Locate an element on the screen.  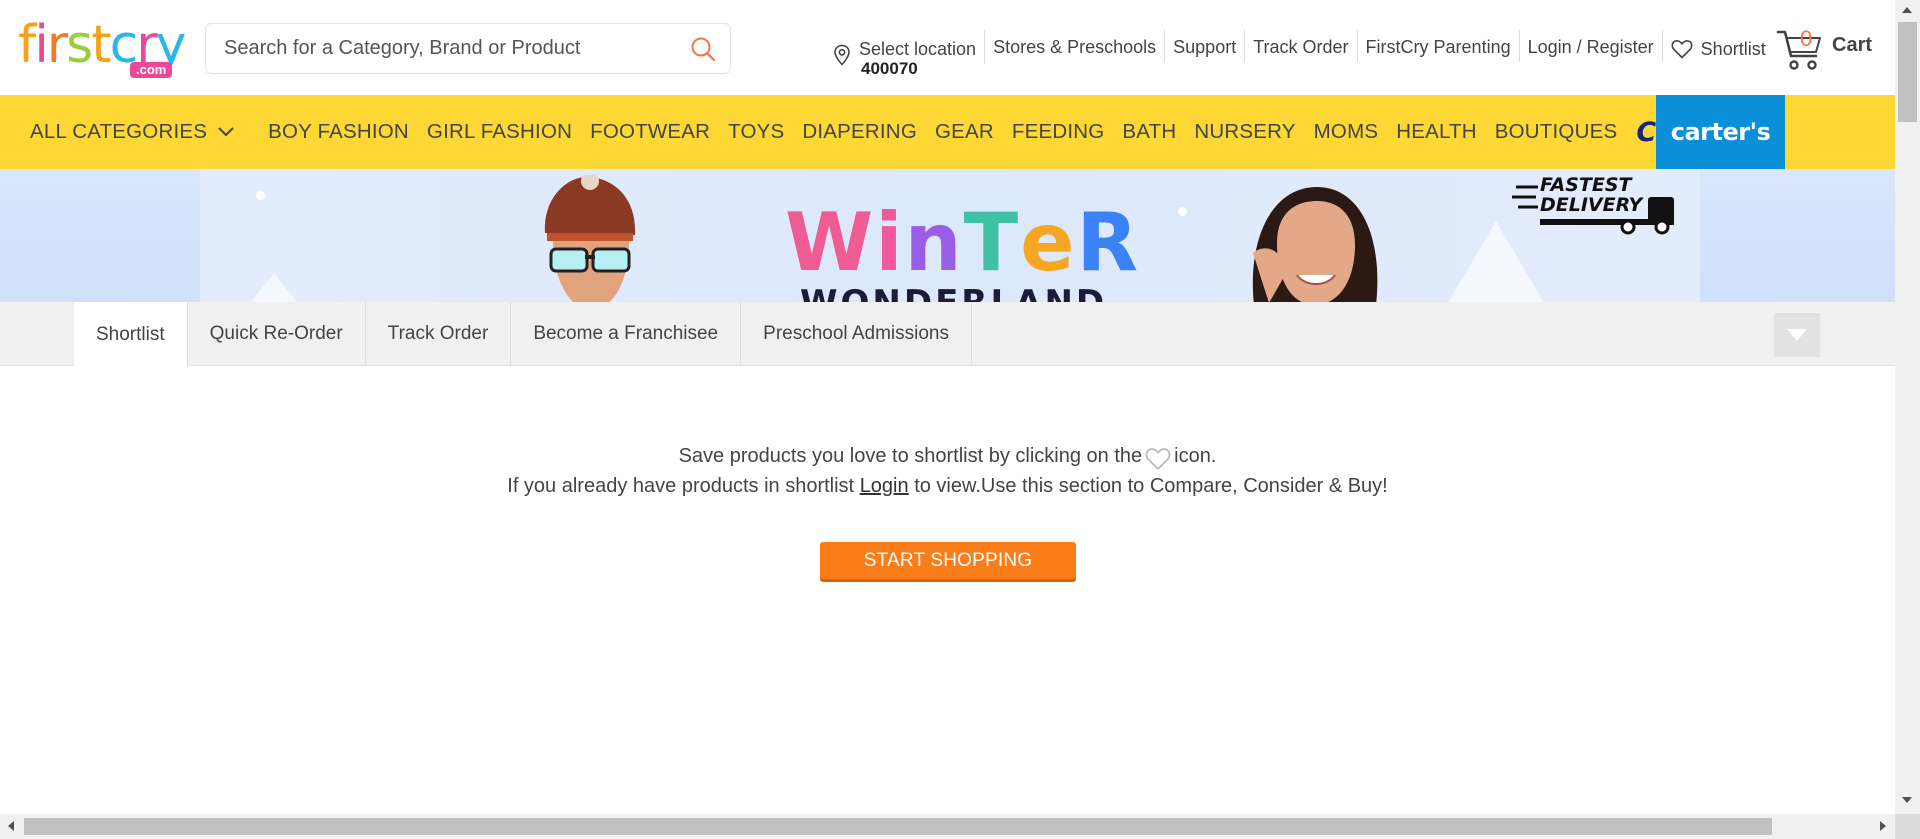
scrollbar-corner is located at coordinates (1907, 826).